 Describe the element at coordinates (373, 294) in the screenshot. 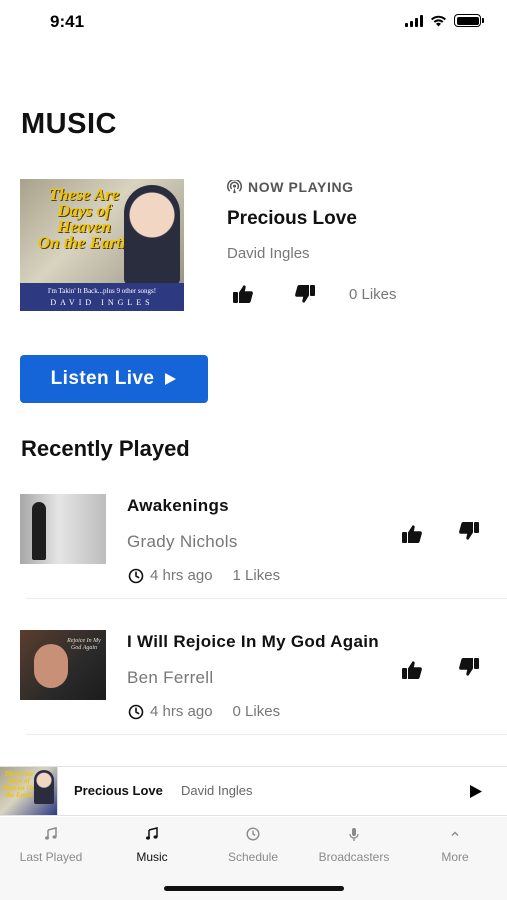

I see `now-playing-likes: 0 Likes` at that location.